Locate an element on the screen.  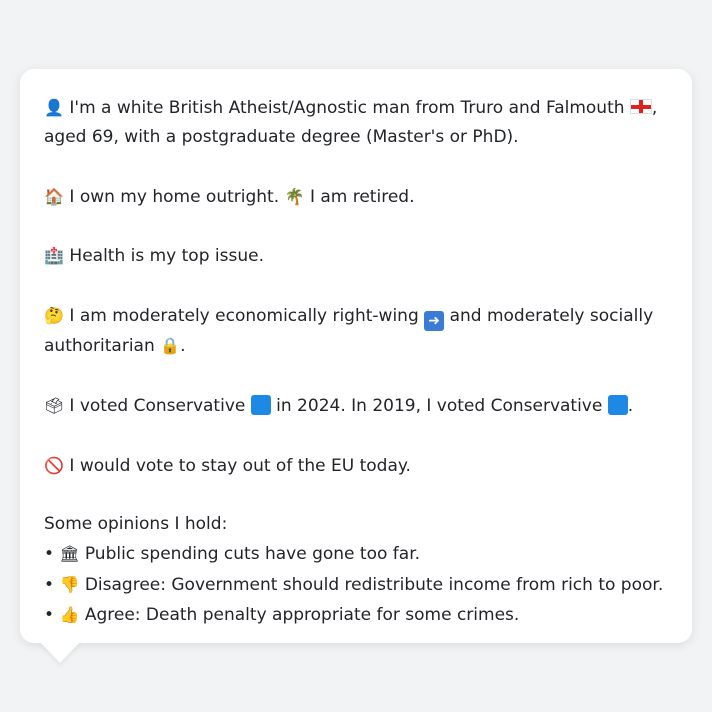
no-entry-icon: 🚫 is located at coordinates (54, 465).